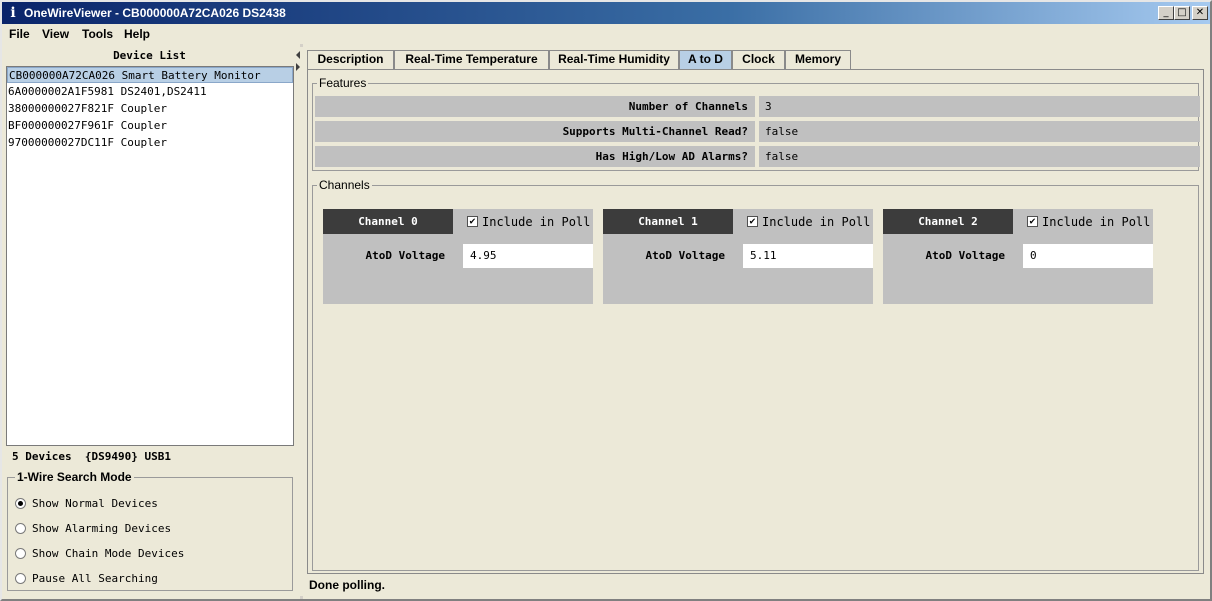 The width and height of the screenshot is (1212, 601). I want to click on channel-name: Channel 1, so click(668, 221).